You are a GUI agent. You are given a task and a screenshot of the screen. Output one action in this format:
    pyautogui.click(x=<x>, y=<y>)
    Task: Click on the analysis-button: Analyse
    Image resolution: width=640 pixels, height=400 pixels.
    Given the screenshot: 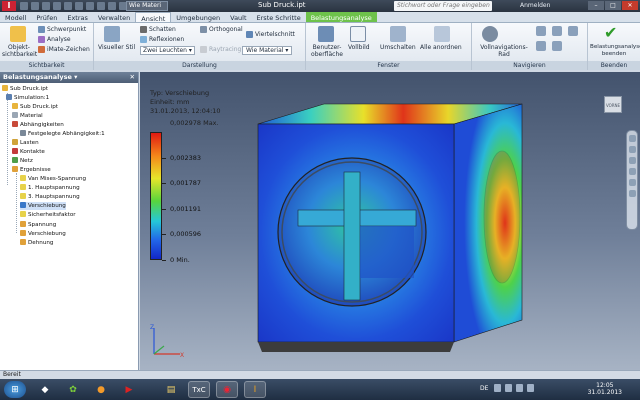 What is the action you would take?
    pyautogui.click(x=54, y=39)
    